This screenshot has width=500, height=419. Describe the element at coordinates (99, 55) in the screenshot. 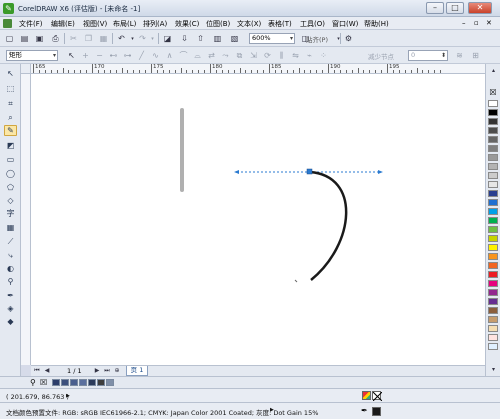

I see `delete-node-icon: −` at that location.